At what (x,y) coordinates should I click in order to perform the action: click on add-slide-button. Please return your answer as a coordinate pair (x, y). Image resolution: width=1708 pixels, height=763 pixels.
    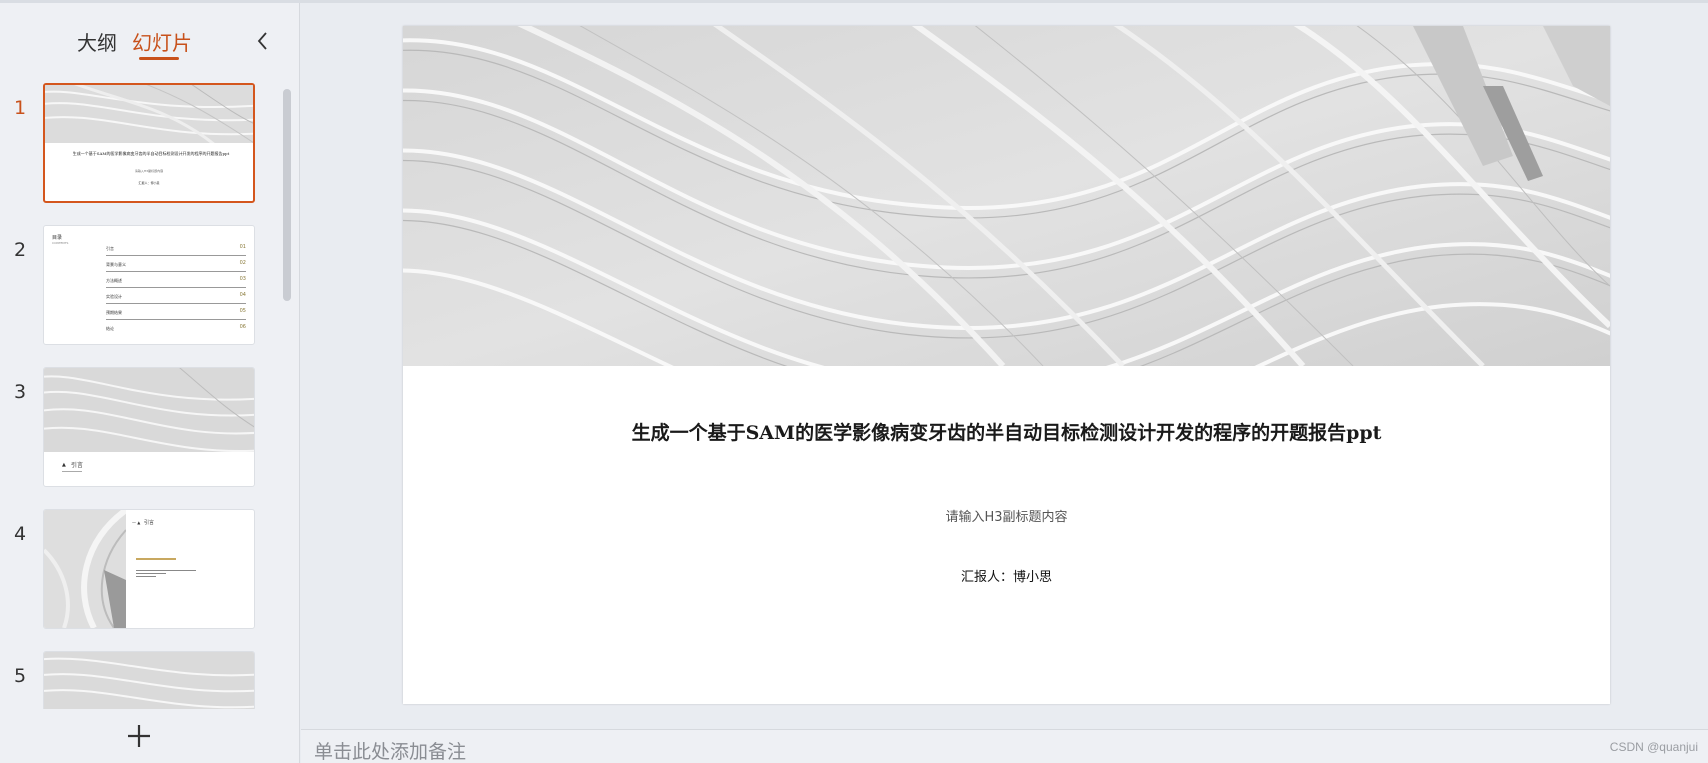
    Looking at the image, I should click on (139, 736).